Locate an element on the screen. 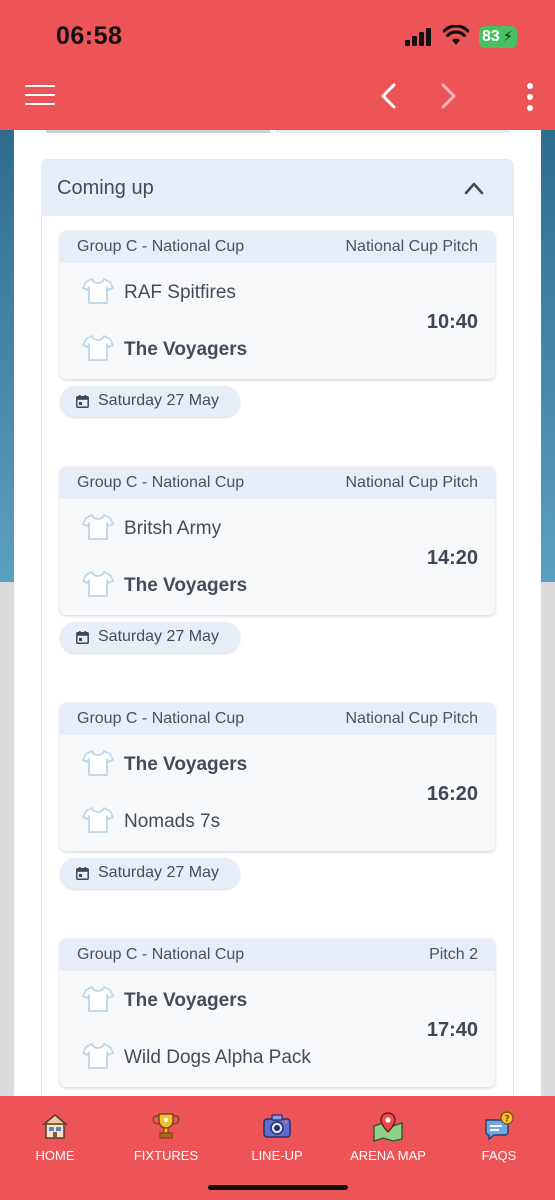  home-icon is located at coordinates (55, 1126).